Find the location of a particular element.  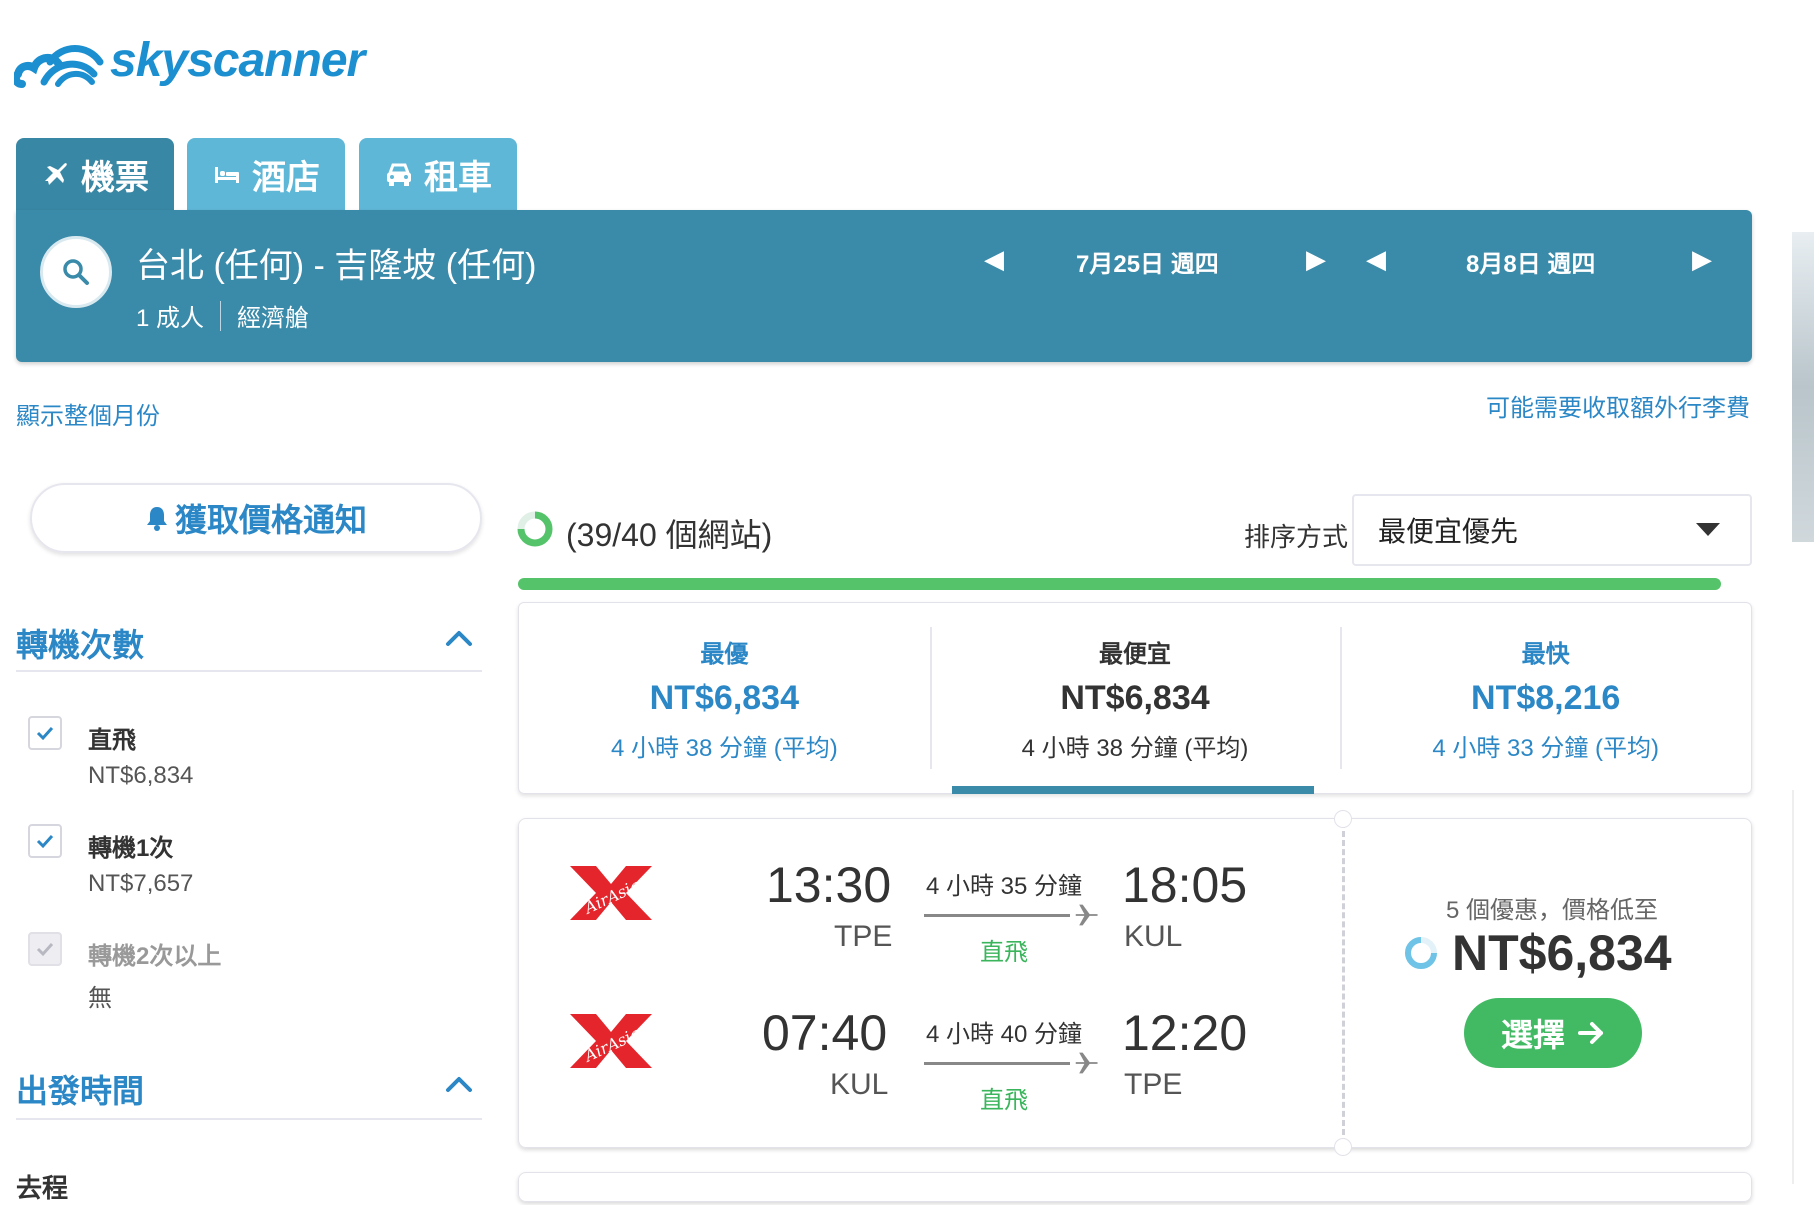

show-whole-month-link: 顯示整個月份 is located at coordinates (88, 413).